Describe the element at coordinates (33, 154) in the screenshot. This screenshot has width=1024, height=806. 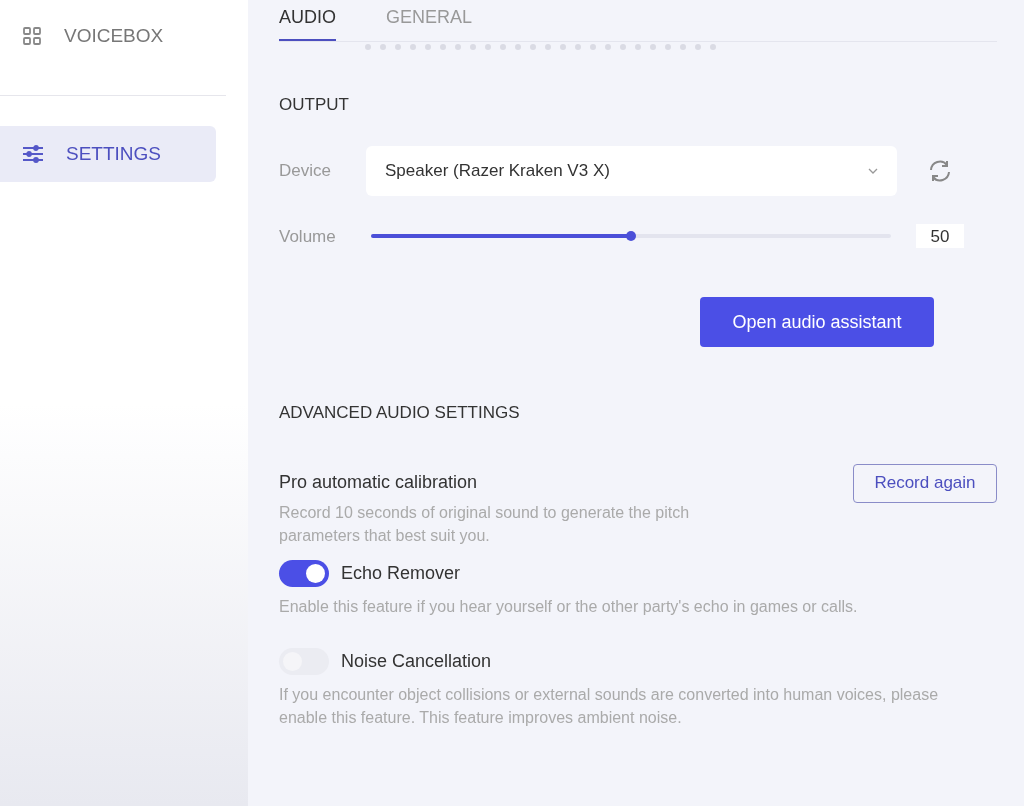
I see `sliders-icon` at that location.